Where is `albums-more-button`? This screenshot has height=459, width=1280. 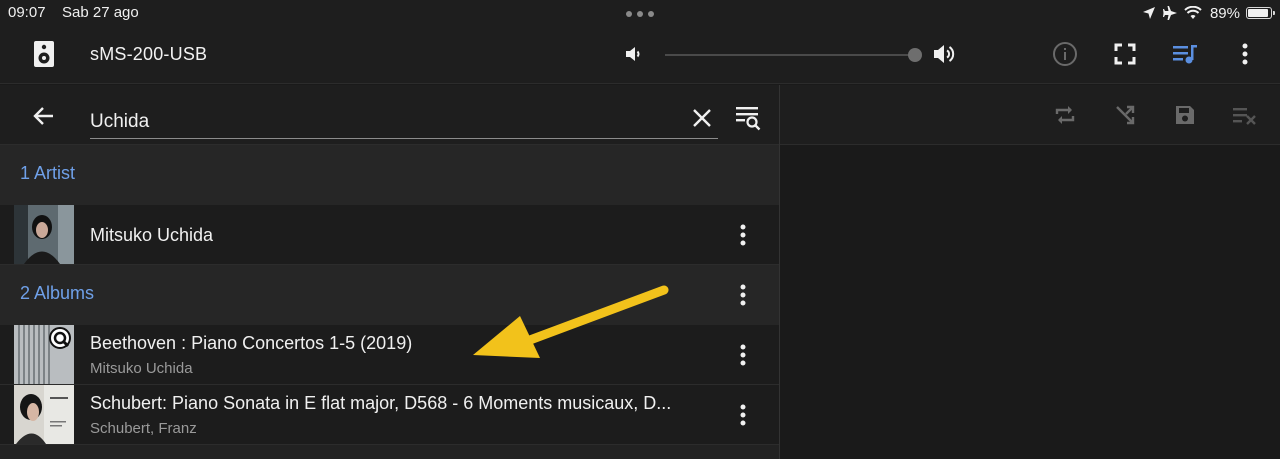 albums-more-button is located at coordinates (743, 295).